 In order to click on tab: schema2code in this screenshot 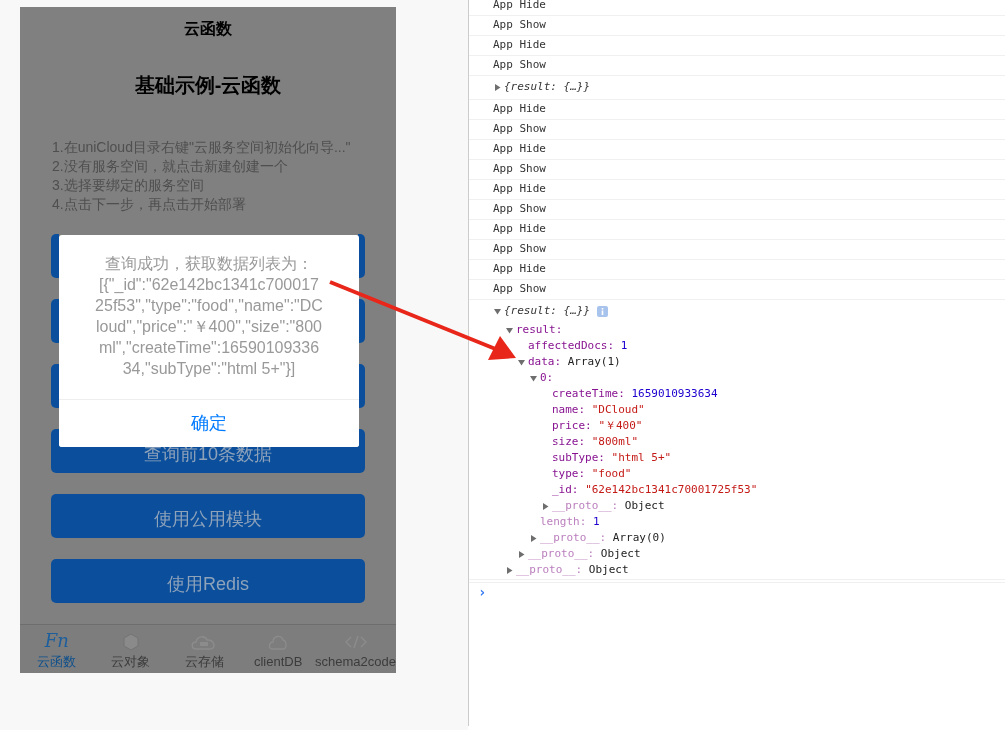, I will do `click(355, 649)`.